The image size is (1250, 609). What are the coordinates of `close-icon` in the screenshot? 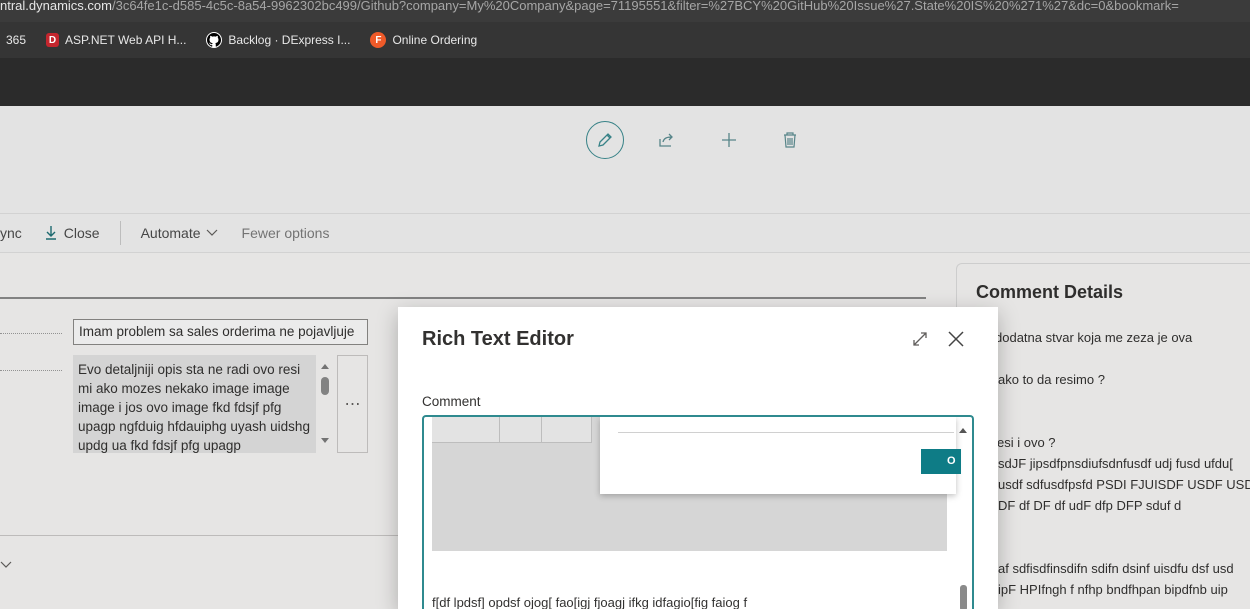 It's located at (956, 339).